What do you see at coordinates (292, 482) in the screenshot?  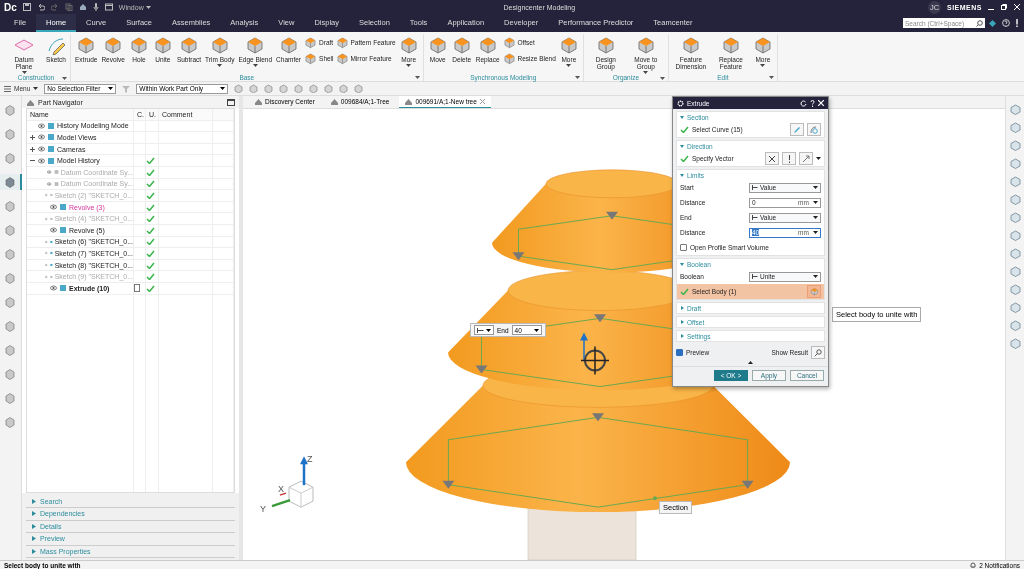 I see `axis-triad-drawing` at bounding box center [292, 482].